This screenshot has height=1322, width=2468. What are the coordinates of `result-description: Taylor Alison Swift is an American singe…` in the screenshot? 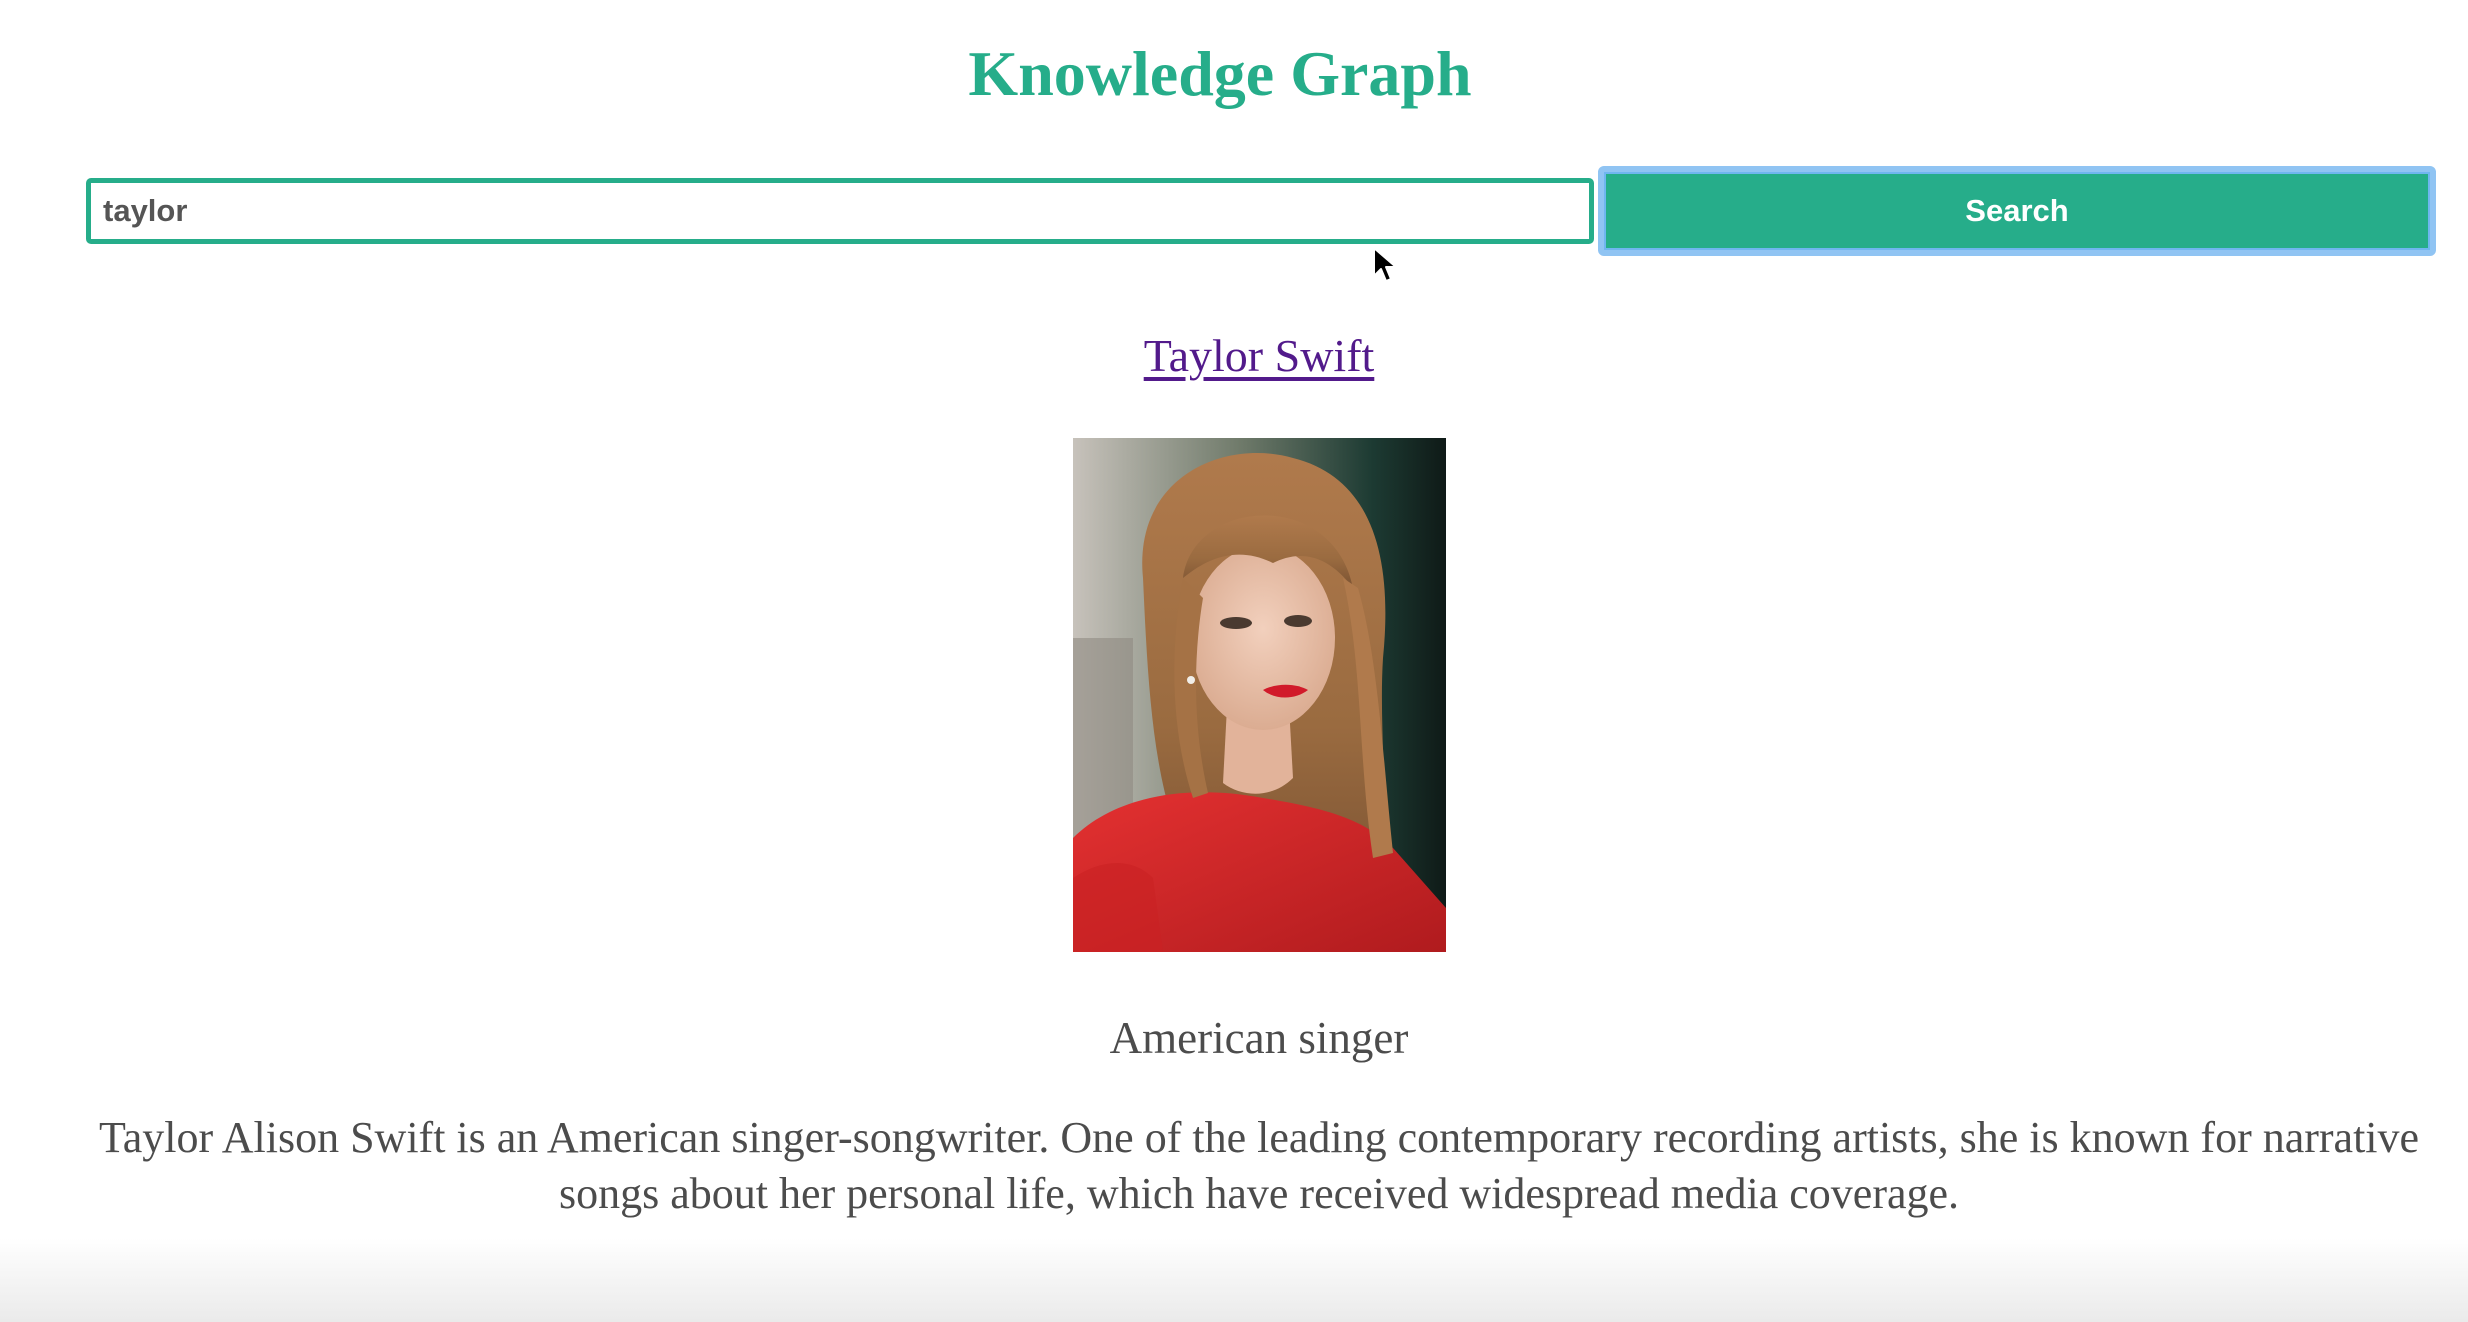 It's located at (1259, 1165).